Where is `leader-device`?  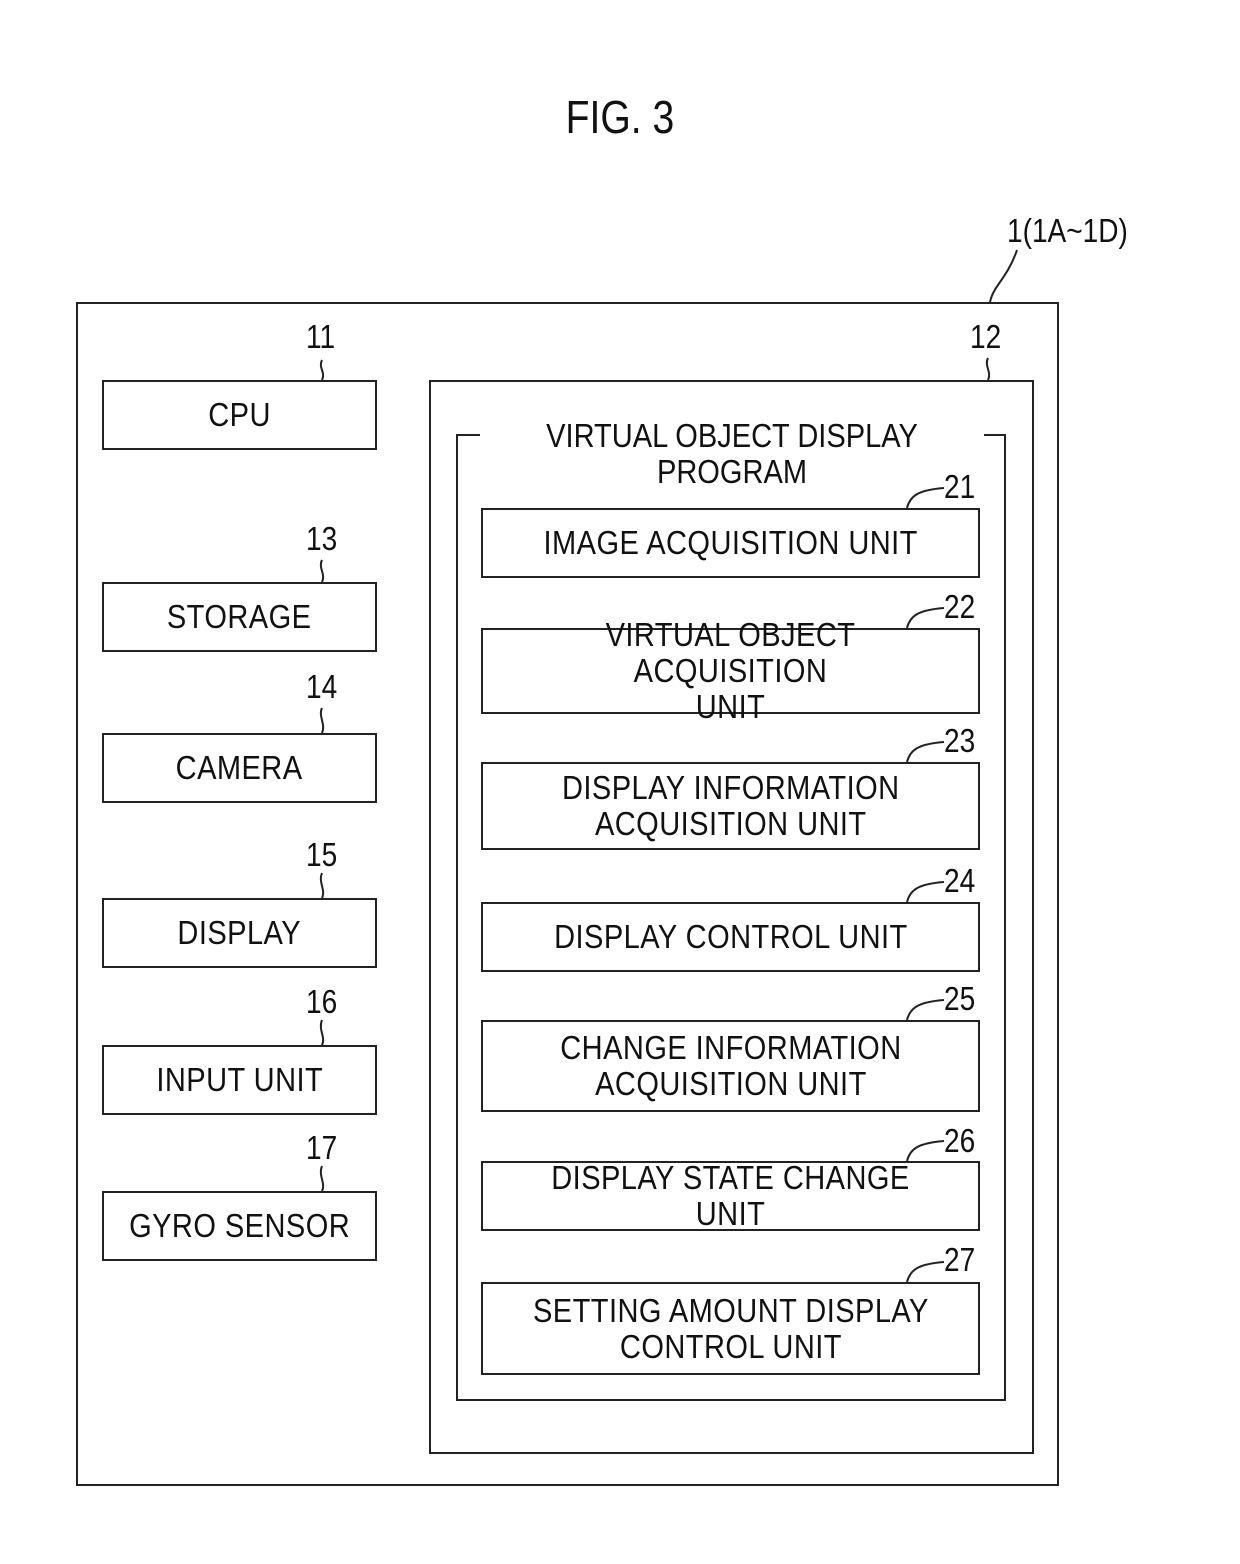
leader-device is located at coordinates (1003, 276).